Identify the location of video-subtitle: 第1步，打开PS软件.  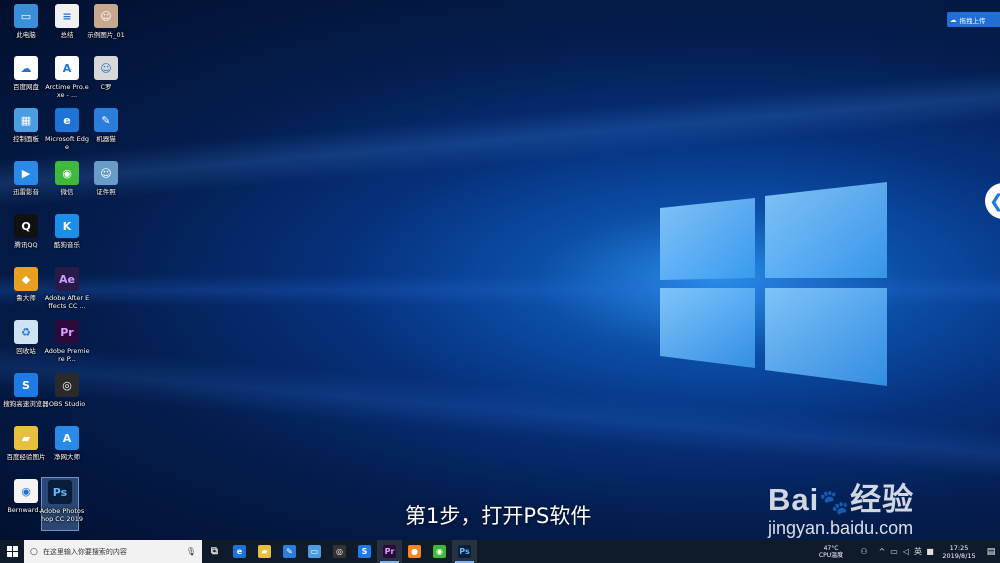
(498, 516).